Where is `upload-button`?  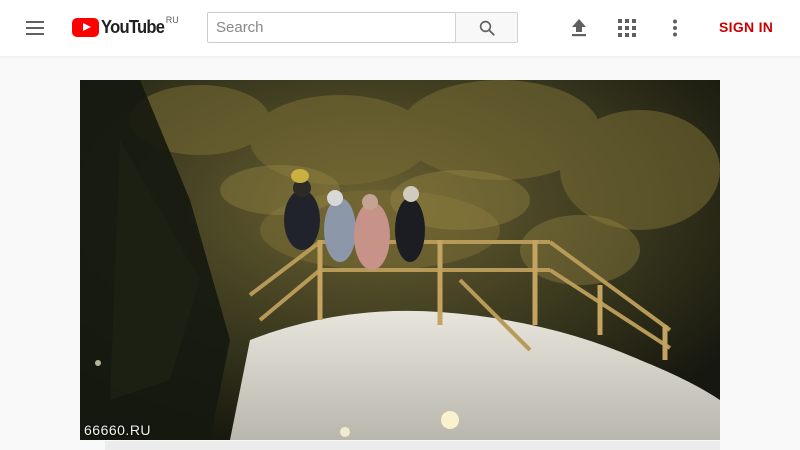
upload-button is located at coordinates (579, 28).